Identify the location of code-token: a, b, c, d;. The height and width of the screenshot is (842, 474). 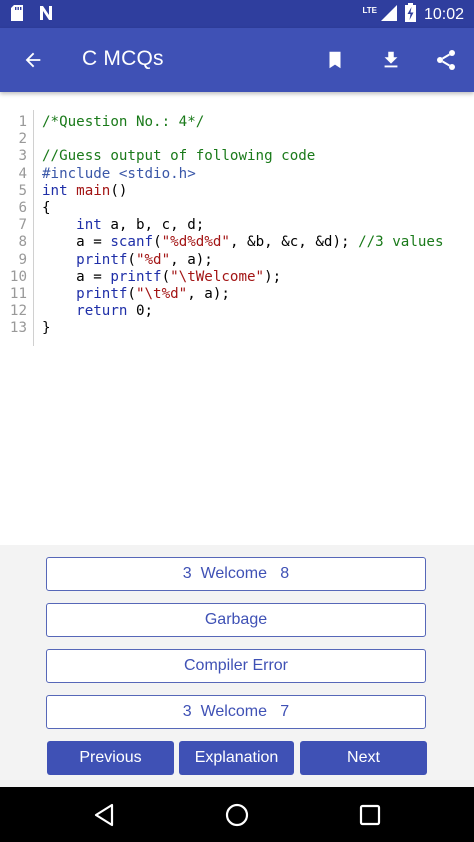
(153, 225).